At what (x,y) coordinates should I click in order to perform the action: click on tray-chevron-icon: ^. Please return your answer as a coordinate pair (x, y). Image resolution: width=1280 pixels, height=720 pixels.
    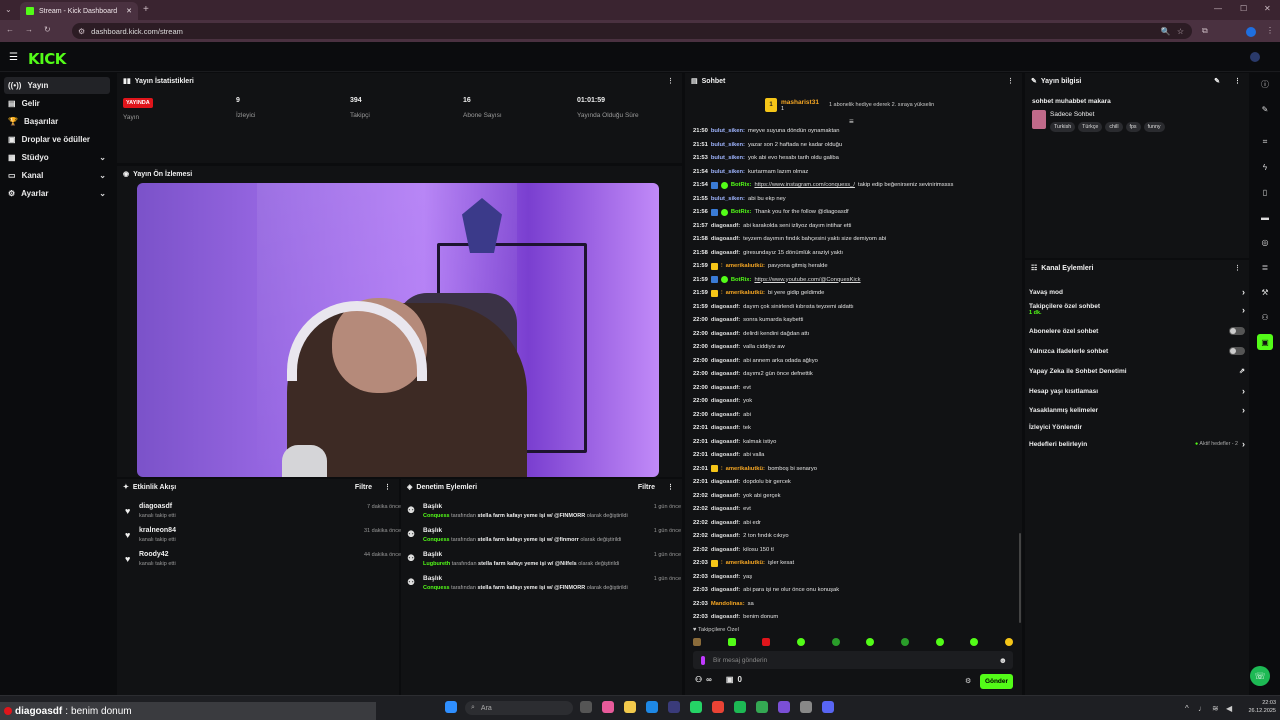
    Looking at the image, I should click on (1187, 708).